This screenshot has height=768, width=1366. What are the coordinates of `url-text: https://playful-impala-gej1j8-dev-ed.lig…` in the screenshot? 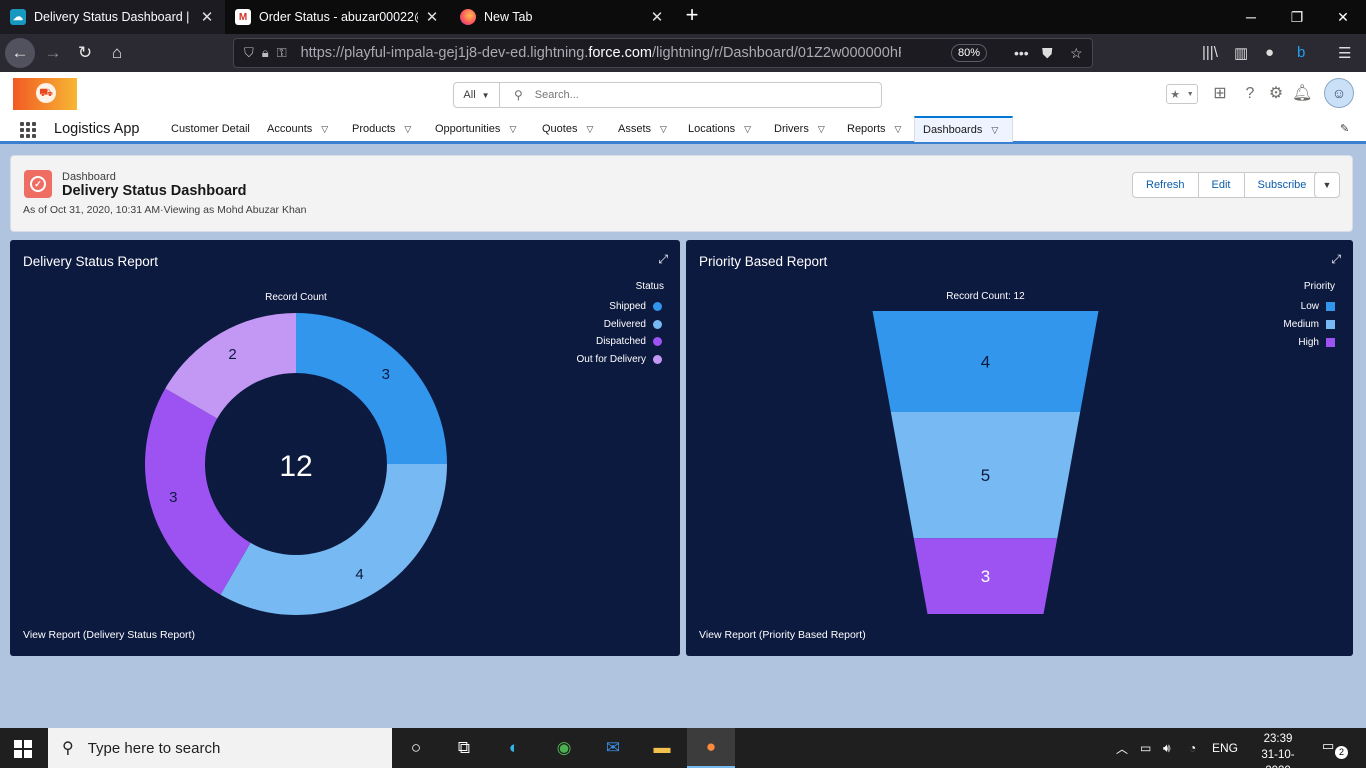 It's located at (601, 53).